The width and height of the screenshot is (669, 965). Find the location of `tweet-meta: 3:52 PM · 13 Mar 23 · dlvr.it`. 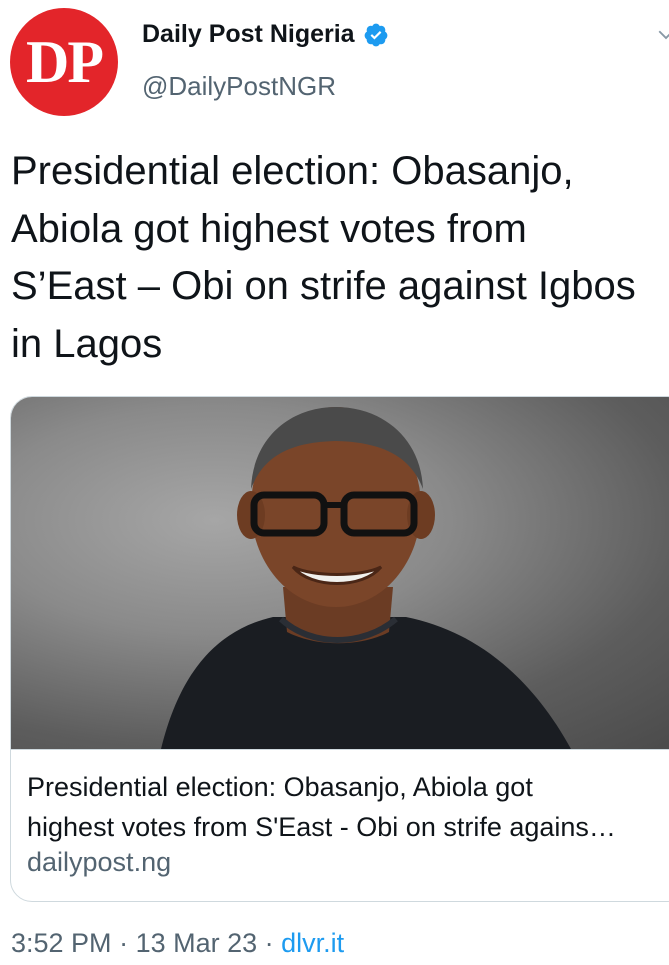

tweet-meta: 3:52 PM · 13 Mar 23 · dlvr.it is located at coordinates (177, 943).